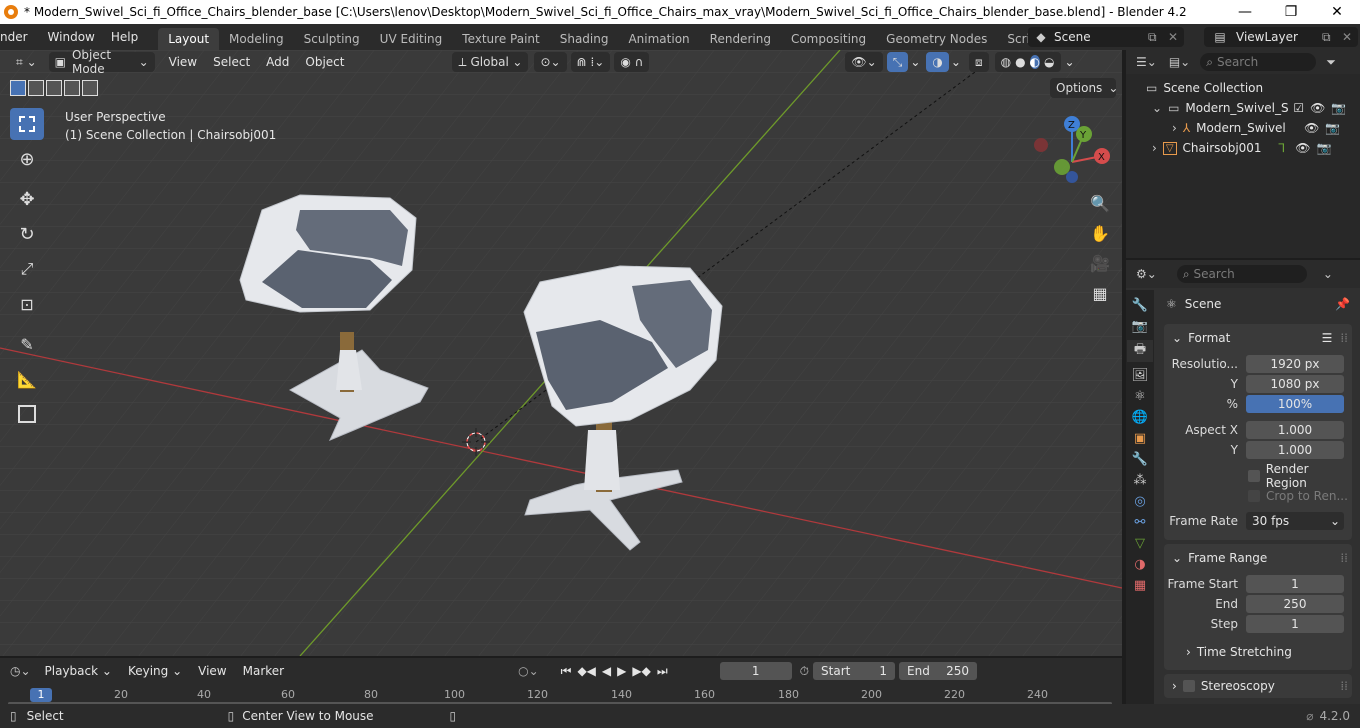 The width and height of the screenshot is (1360, 728). What do you see at coordinates (27, 234) in the screenshot?
I see `rotate-tool: ↻` at bounding box center [27, 234].